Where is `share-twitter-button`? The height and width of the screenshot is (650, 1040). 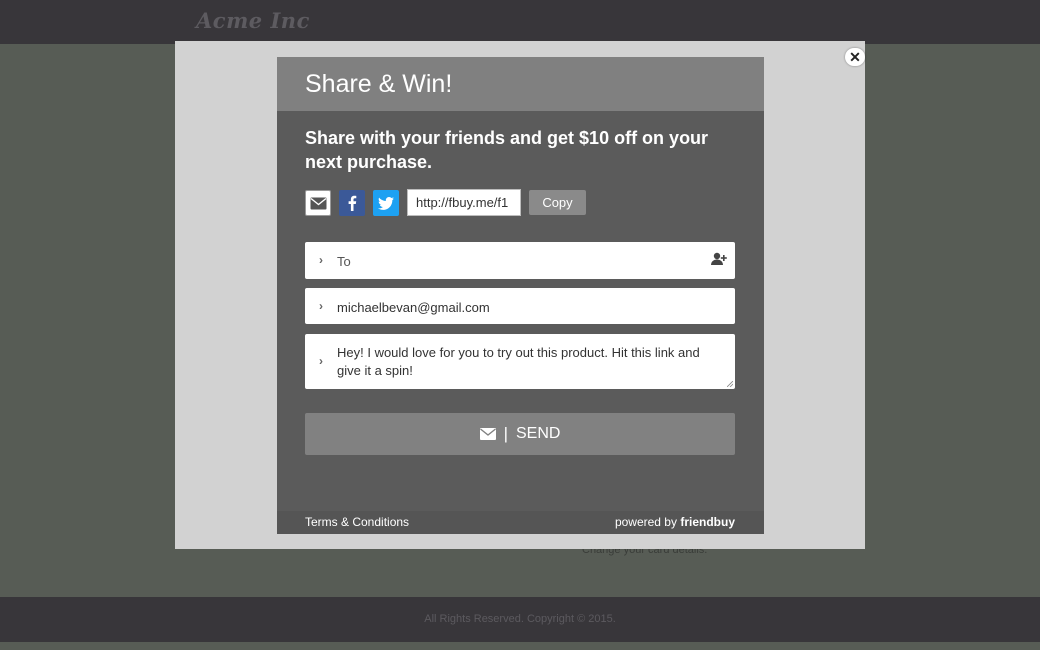 share-twitter-button is located at coordinates (386, 203).